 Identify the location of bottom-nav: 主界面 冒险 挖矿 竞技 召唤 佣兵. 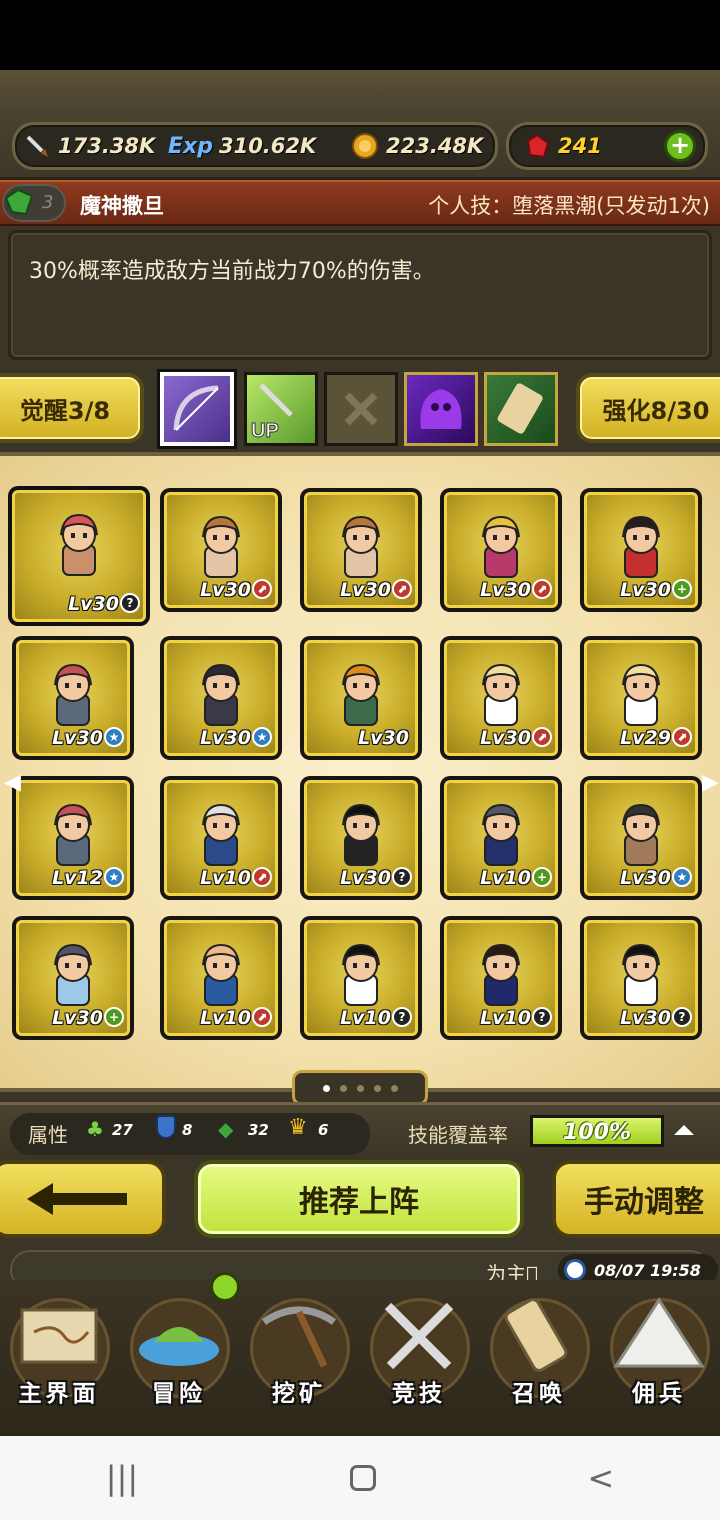
(360, 1358).